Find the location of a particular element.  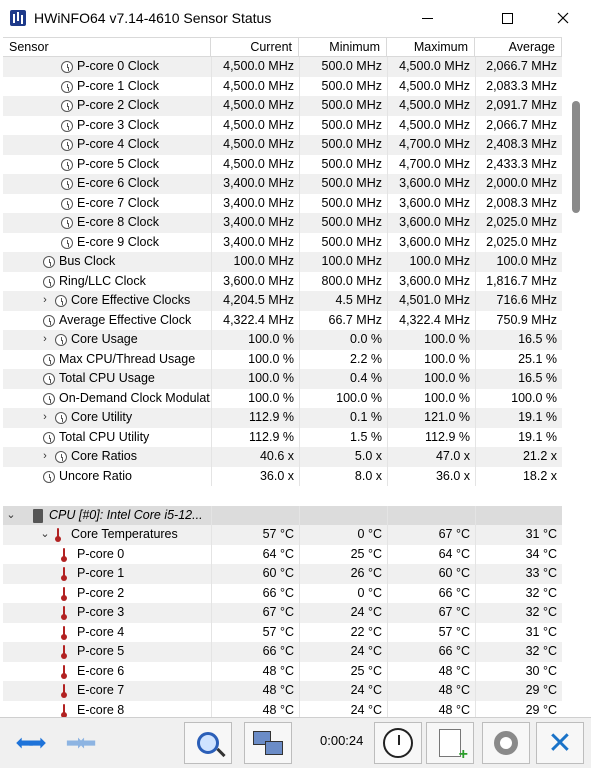

table-row: E-core 6 48 °C 25 °C 48 °C 30 °C is located at coordinates (282, 671).